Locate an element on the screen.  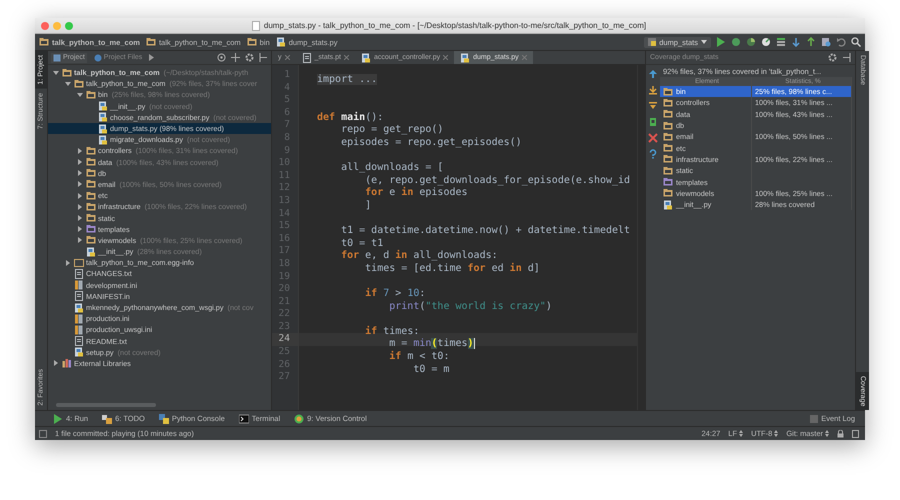
help-icon is located at coordinates (653, 154).